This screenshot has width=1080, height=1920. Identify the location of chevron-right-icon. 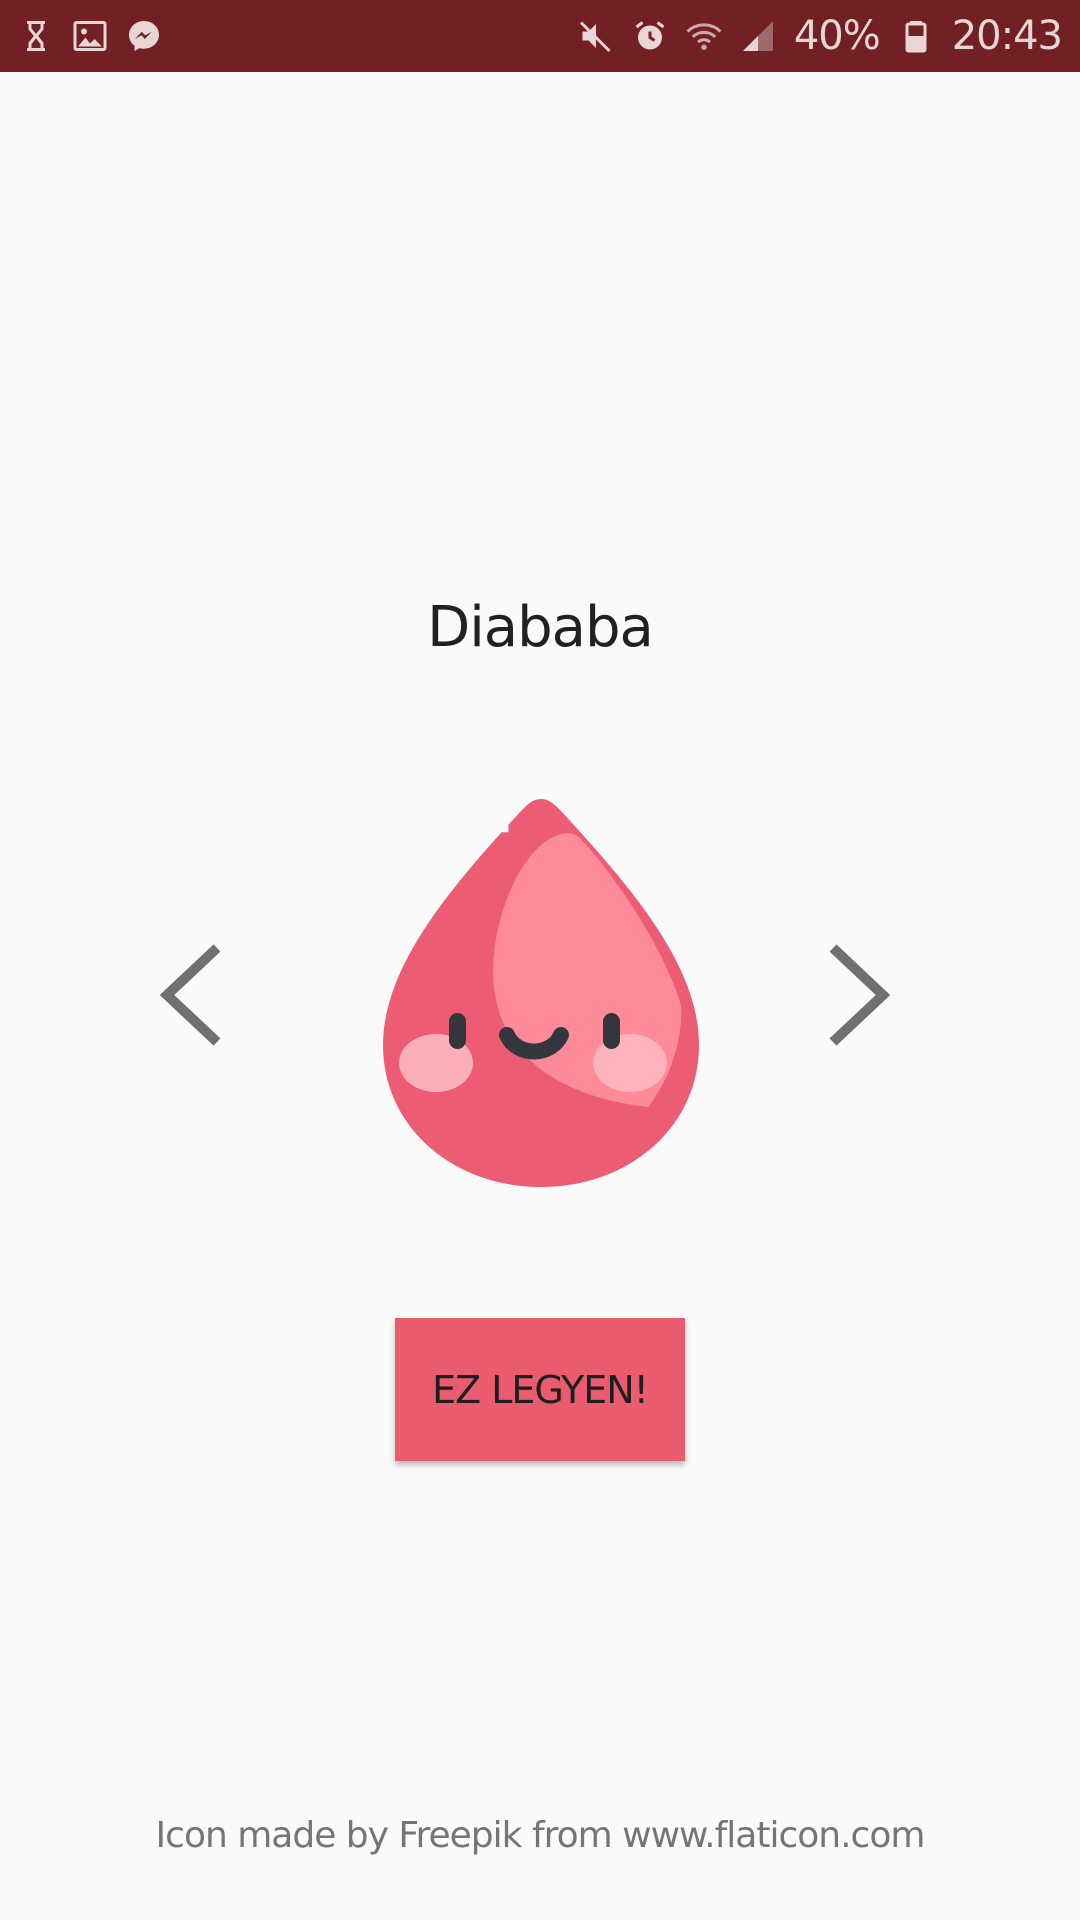
(855, 995).